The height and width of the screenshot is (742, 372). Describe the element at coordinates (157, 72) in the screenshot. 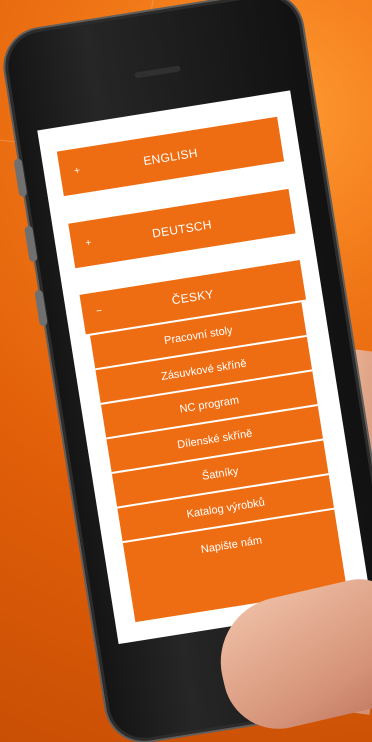

I see `speaker-grille` at that location.